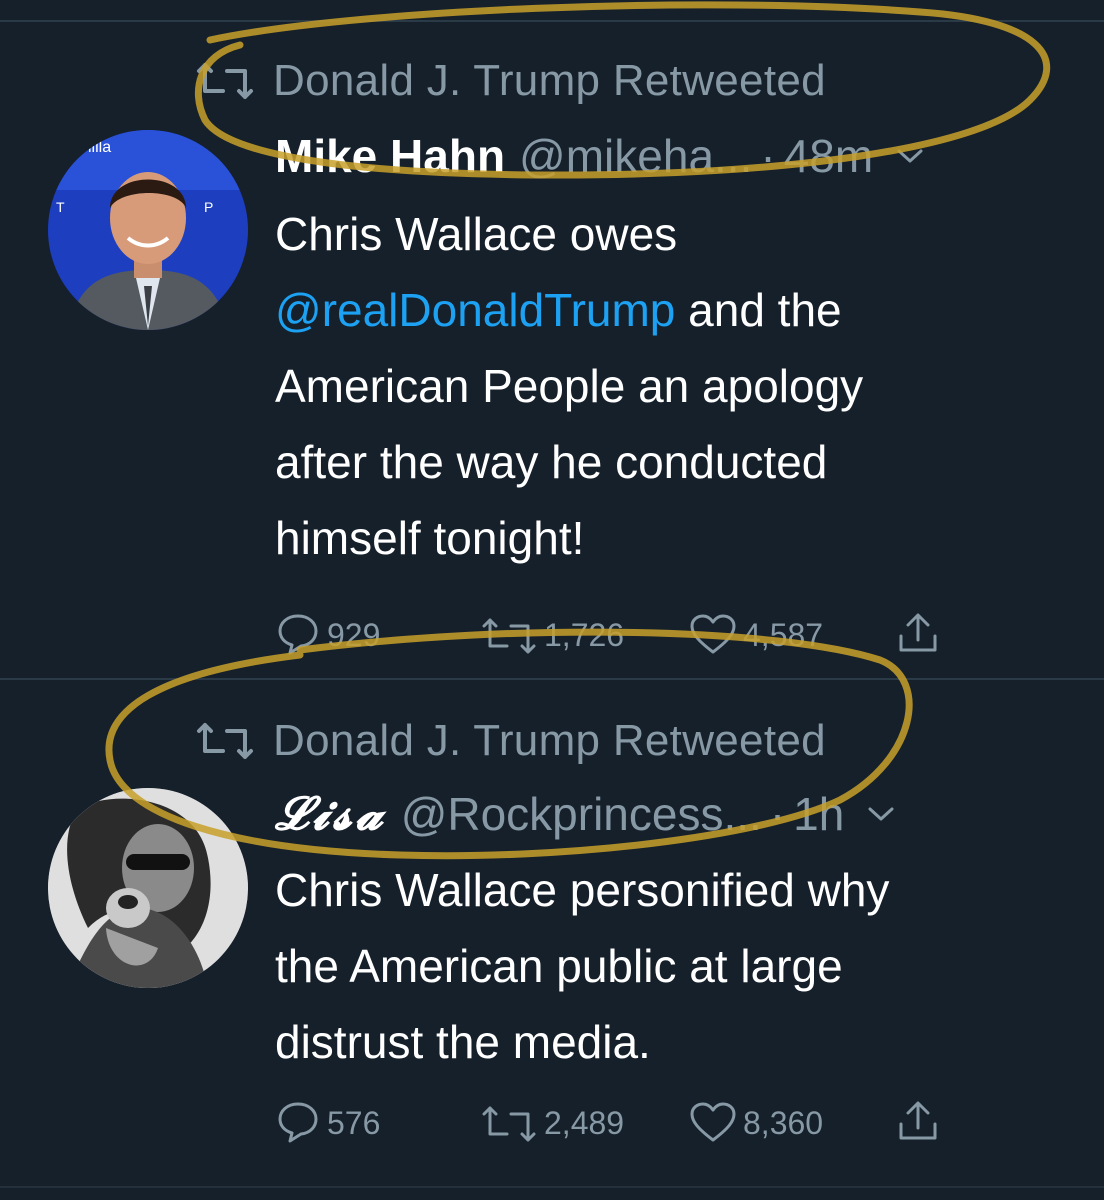  Describe the element at coordinates (476, 234) in the screenshot. I see `tweet-text-line-1: Chris Wallace owes` at that location.